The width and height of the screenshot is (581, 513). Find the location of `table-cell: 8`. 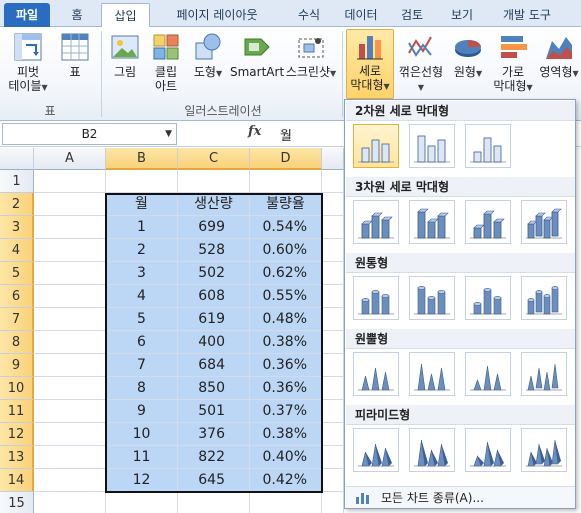

table-cell: 8 is located at coordinates (142, 388).